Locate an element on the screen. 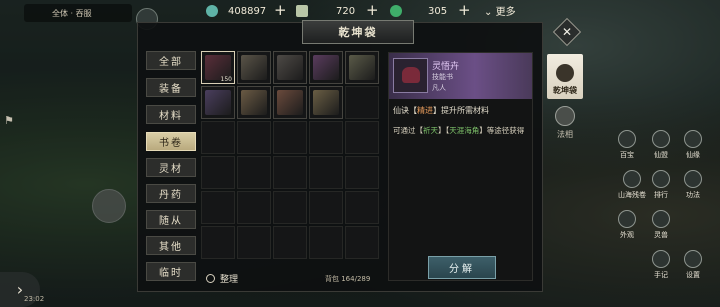  category-tab: 材料 is located at coordinates (171, 114).